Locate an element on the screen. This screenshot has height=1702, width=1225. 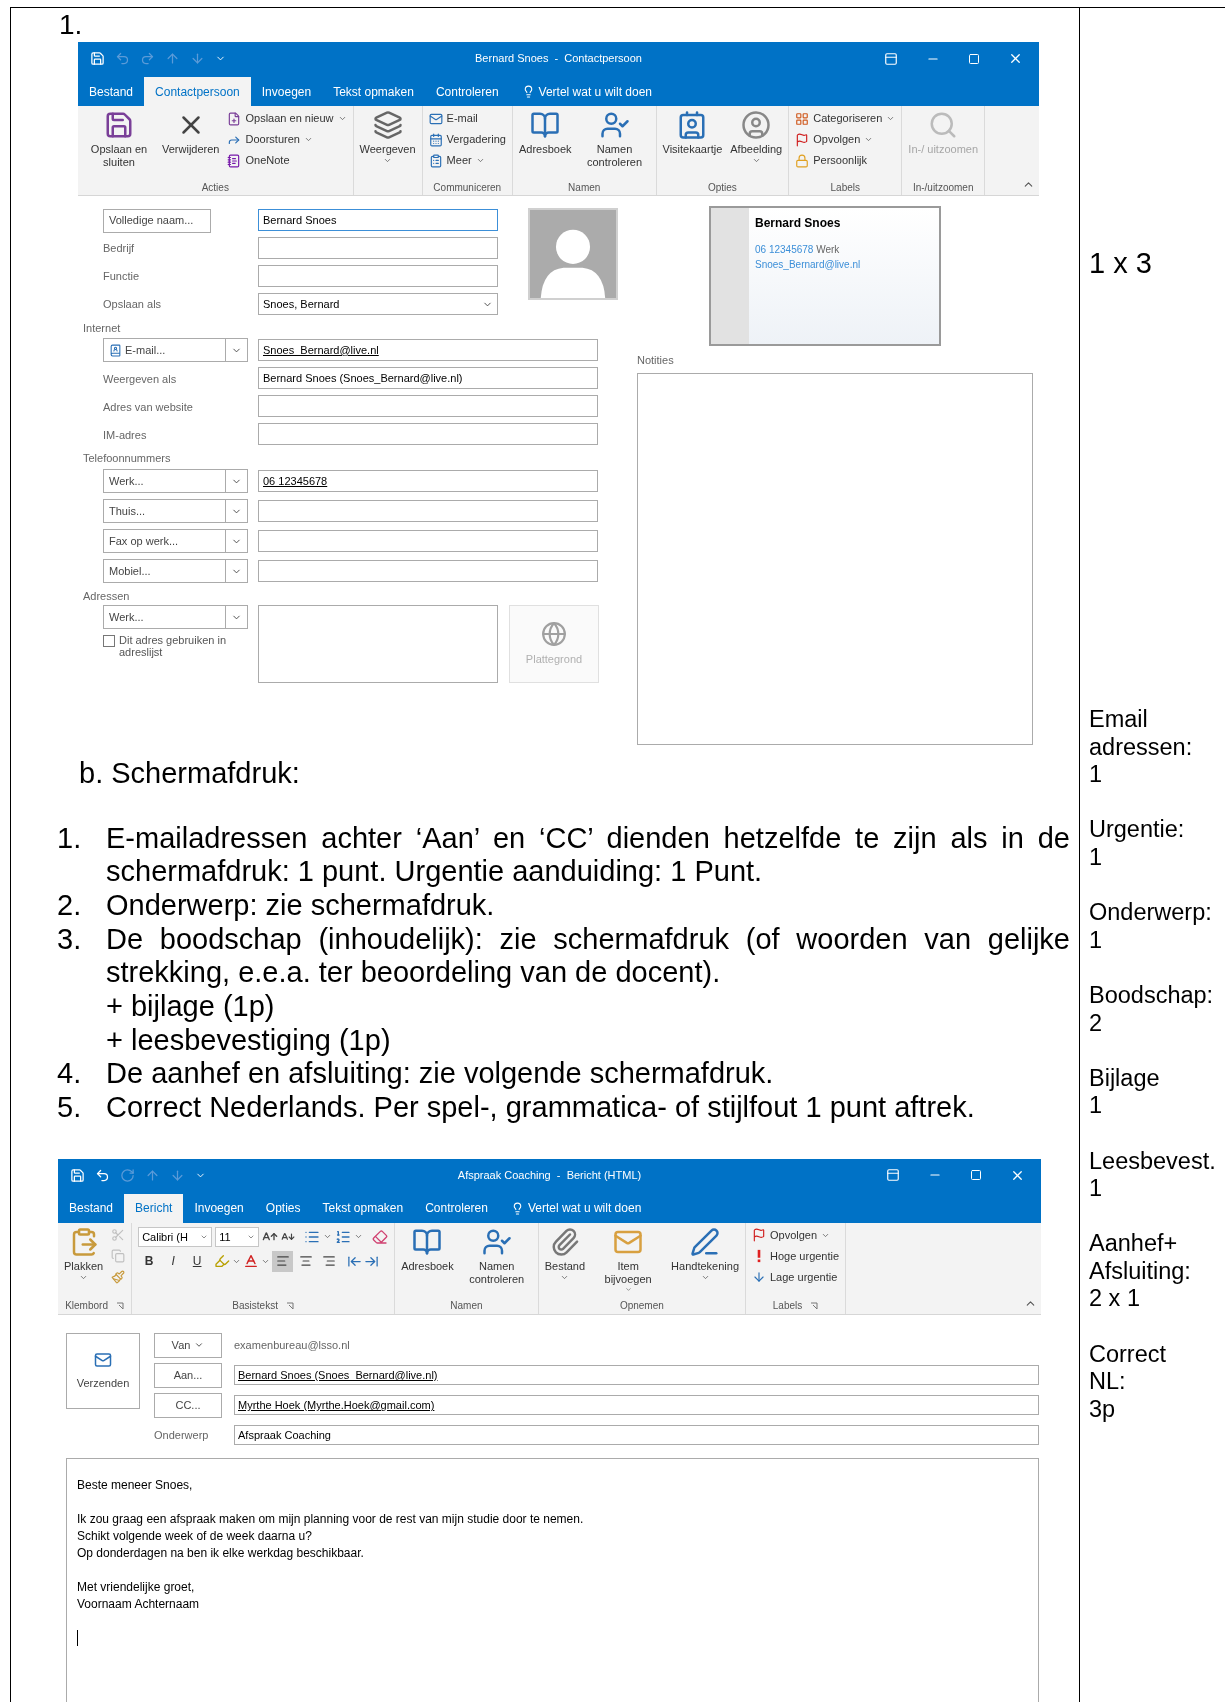
subject-field: Afspraak Coaching is located at coordinates (636, 1435).